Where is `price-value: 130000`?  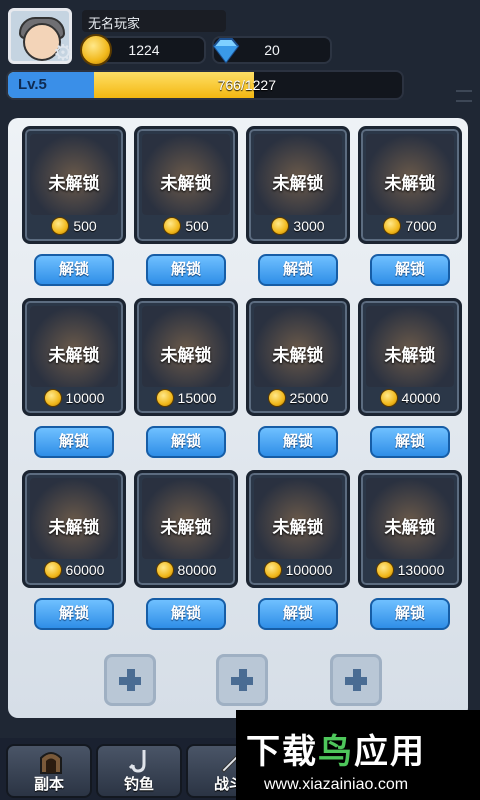 price-value: 130000 is located at coordinates (421, 570).